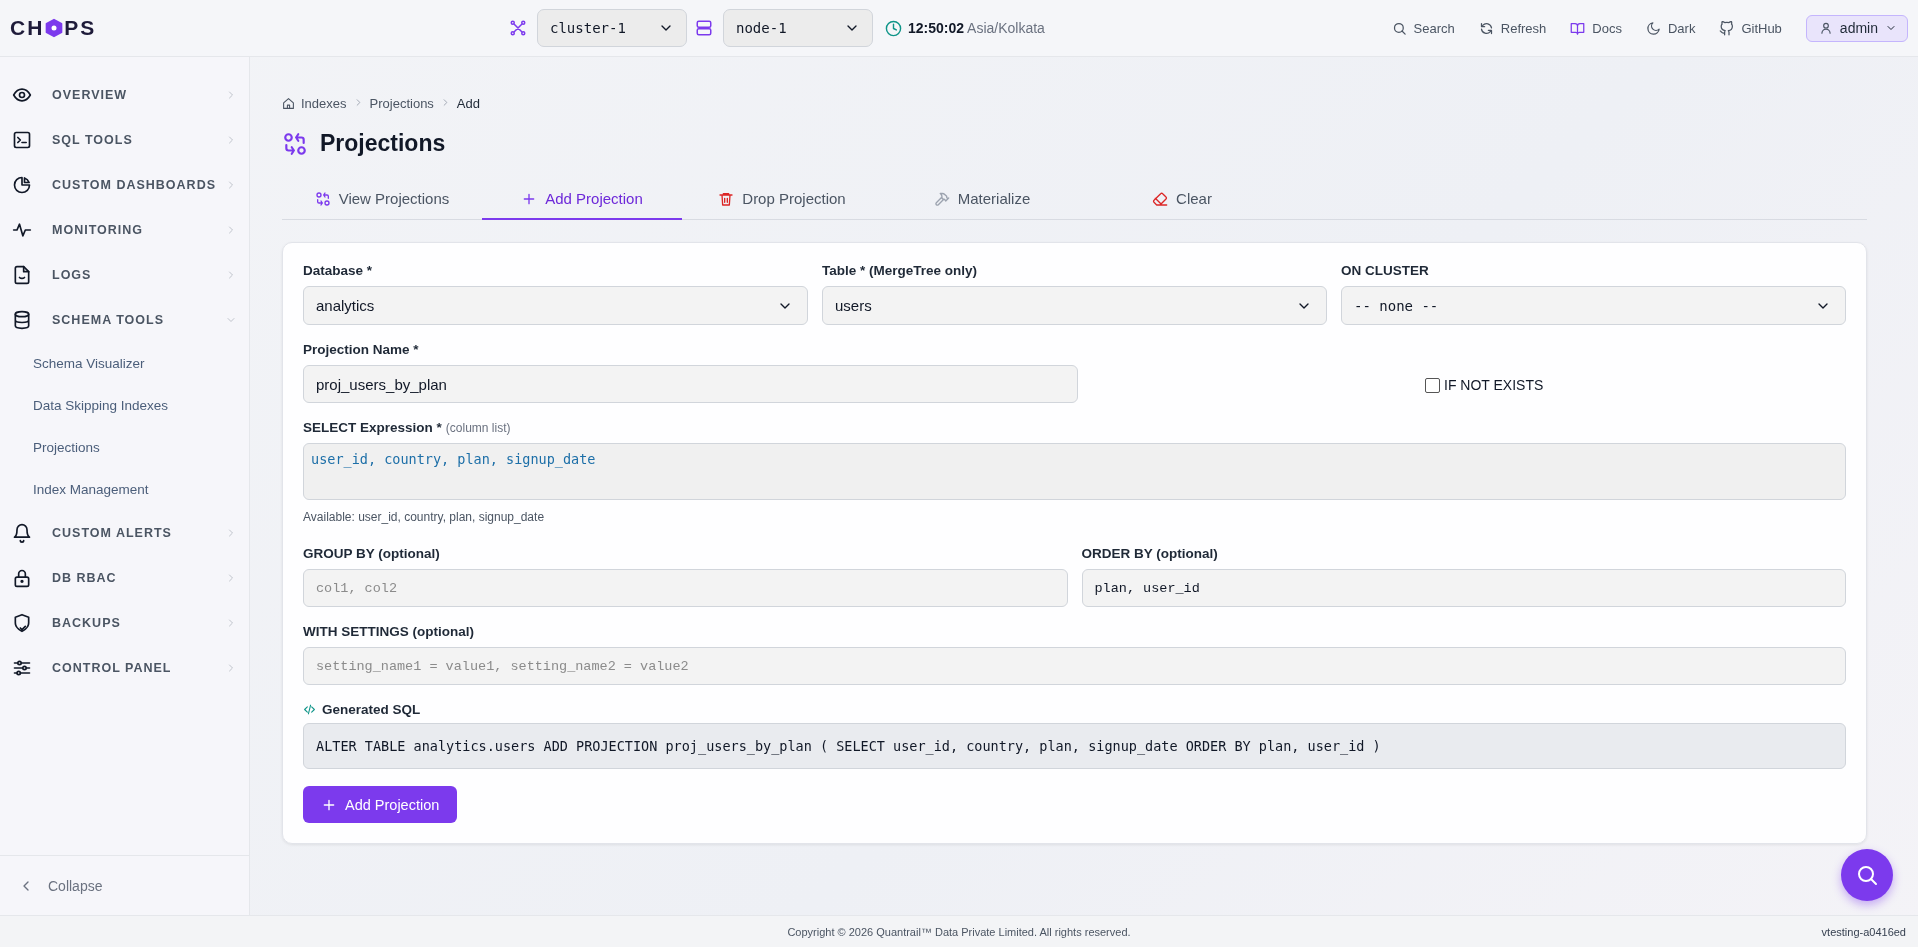 The width and height of the screenshot is (1918, 947). I want to click on trash-icon, so click(726, 198).